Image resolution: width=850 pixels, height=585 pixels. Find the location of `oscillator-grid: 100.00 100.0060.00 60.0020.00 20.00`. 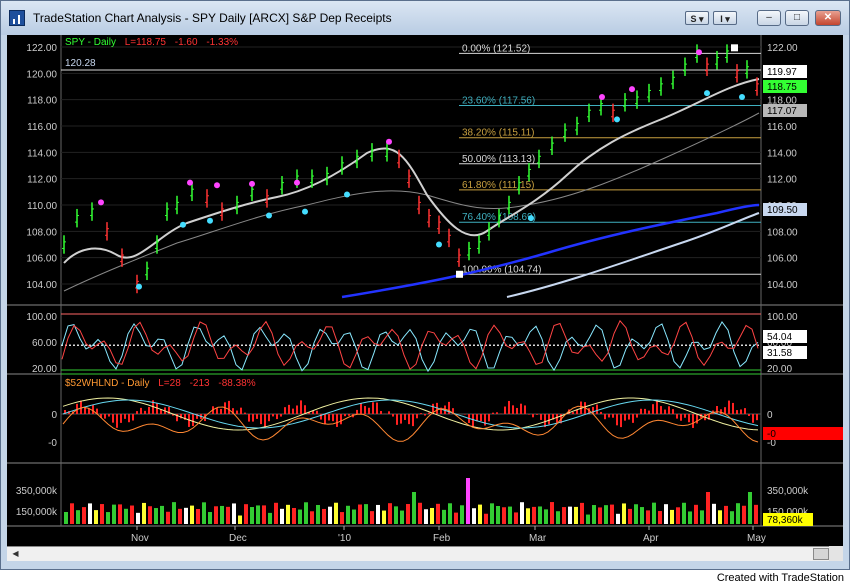

oscillator-grid: 100.00 100.0060.00 60.0020.00 20.00 is located at coordinates (412, 343).